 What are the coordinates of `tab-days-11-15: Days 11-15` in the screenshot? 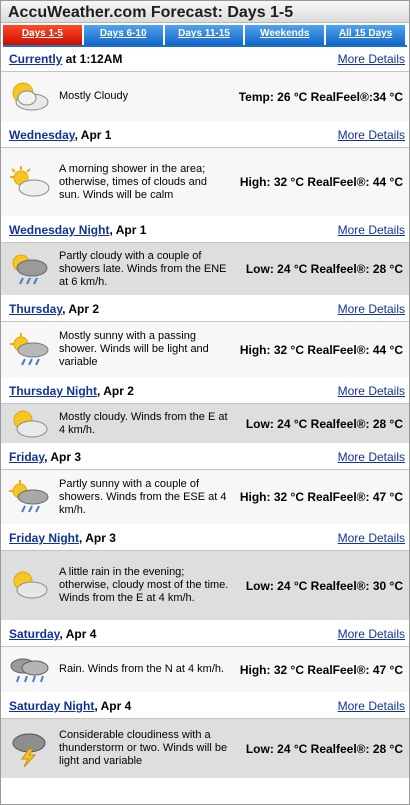 It's located at (204, 35).